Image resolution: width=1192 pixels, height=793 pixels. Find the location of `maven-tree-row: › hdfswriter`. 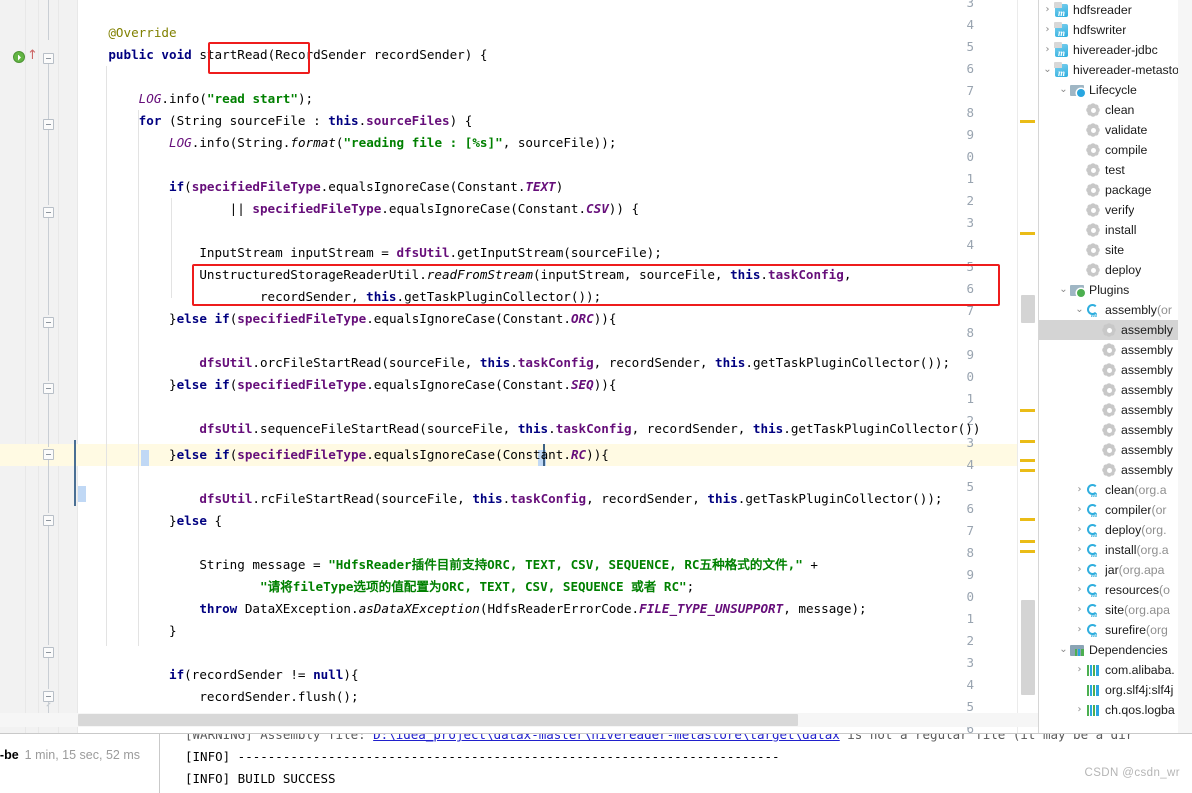

maven-tree-row: › hdfswriter is located at coordinates (1115, 30).